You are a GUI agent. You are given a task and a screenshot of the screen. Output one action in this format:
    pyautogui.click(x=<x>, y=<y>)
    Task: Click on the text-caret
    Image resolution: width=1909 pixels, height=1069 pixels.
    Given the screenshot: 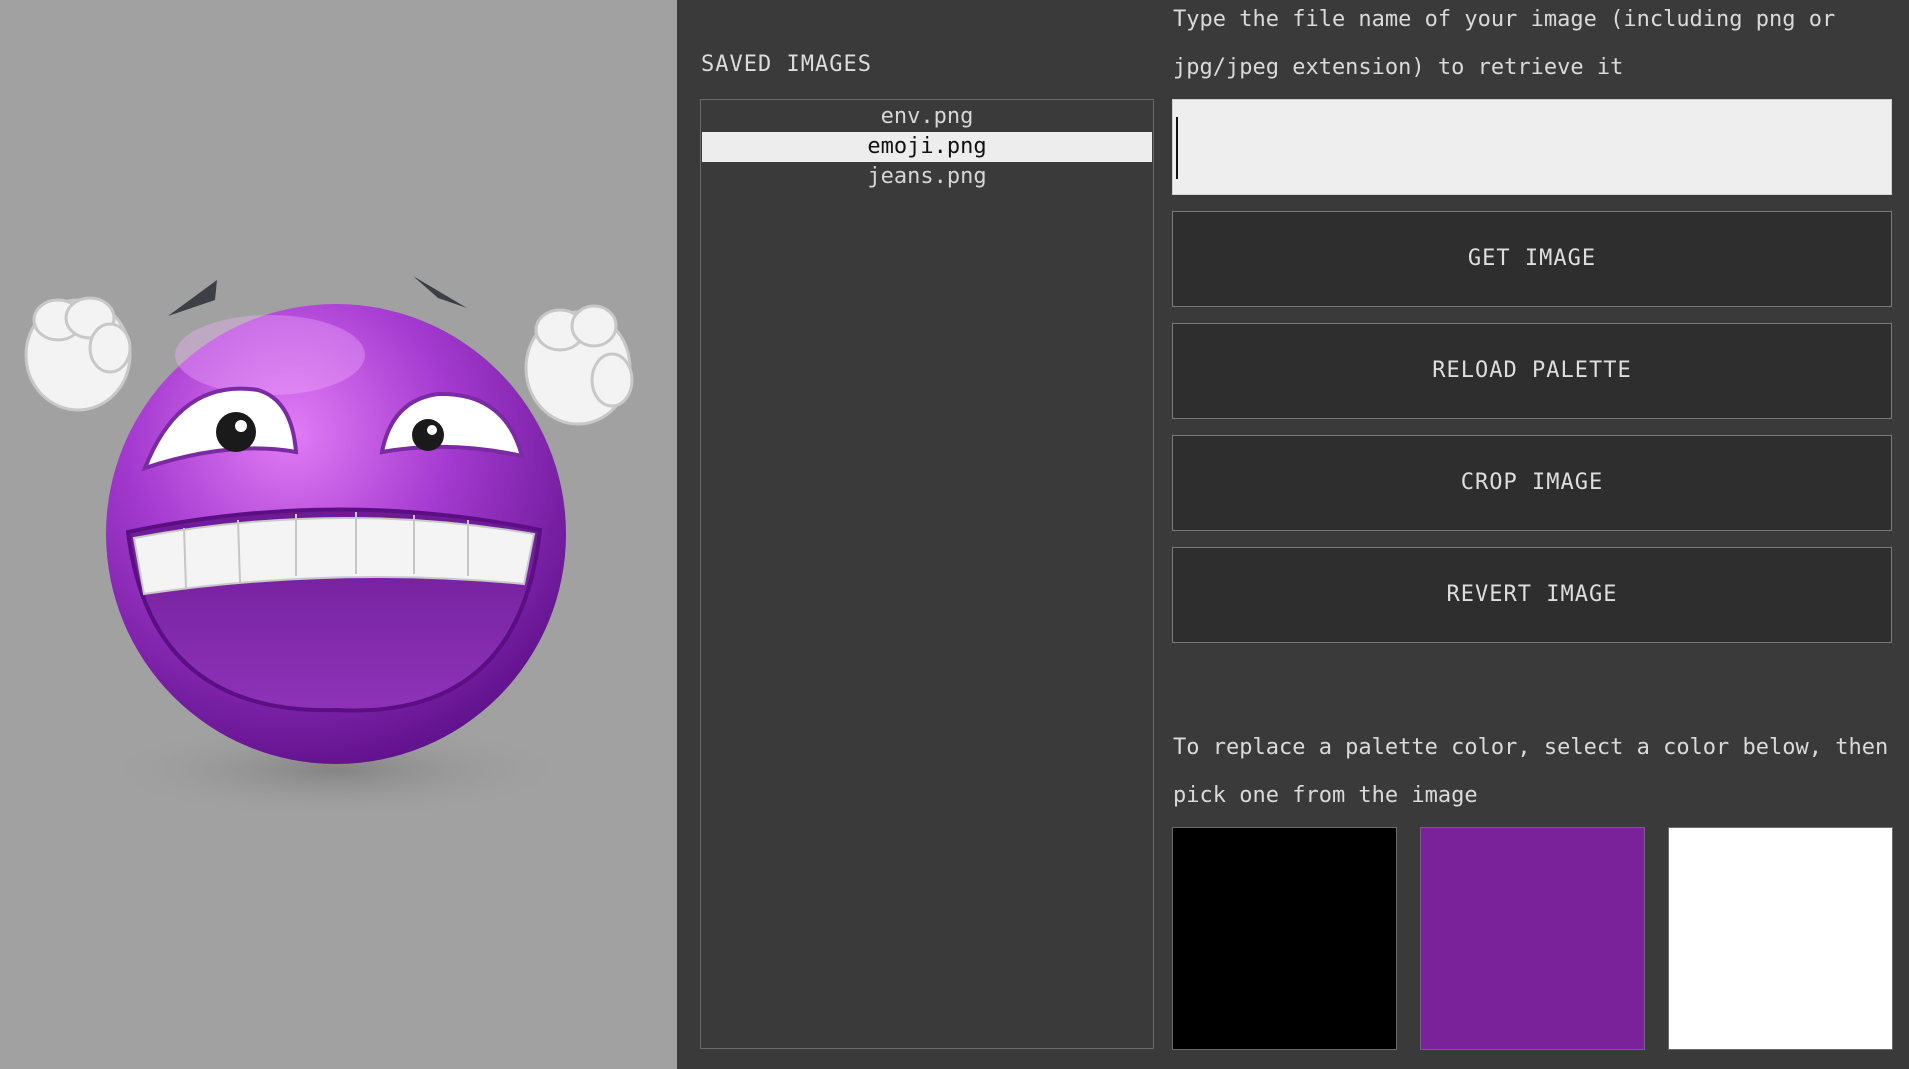 What is the action you would take?
    pyautogui.click(x=1177, y=148)
    